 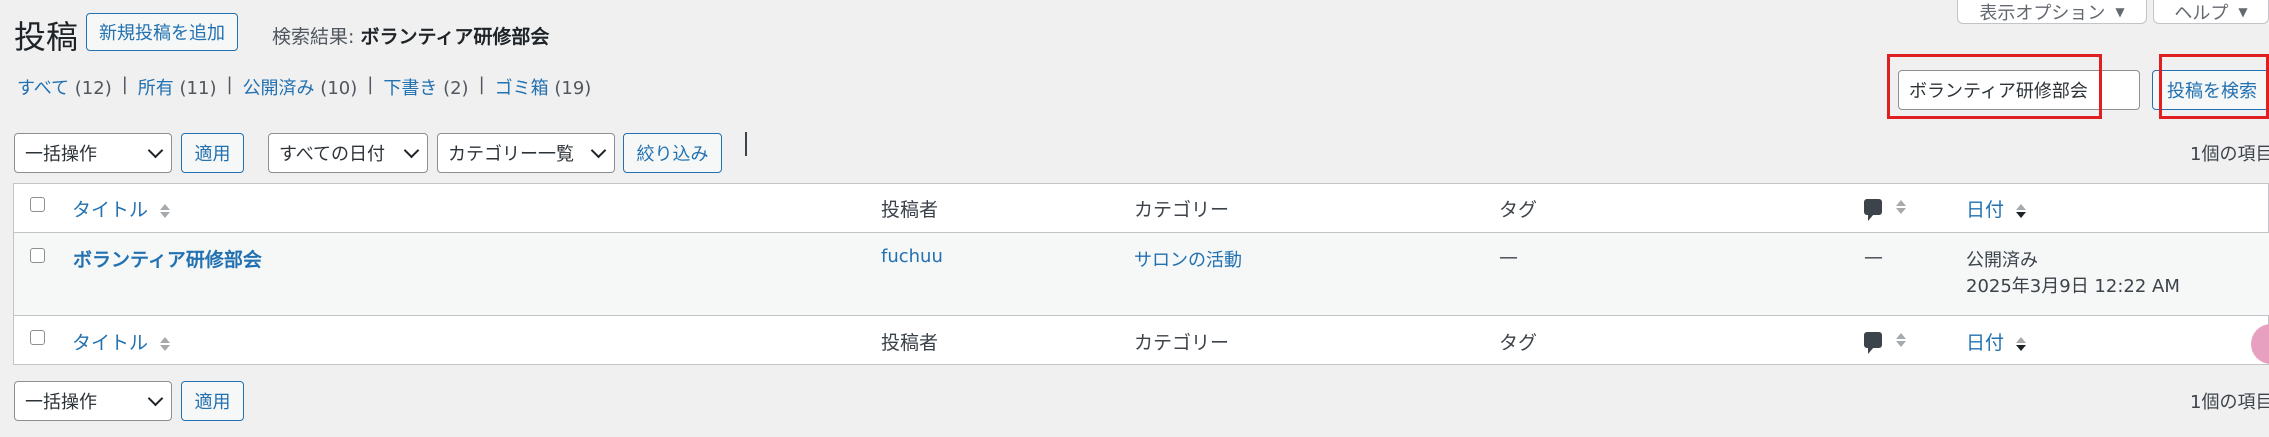 What do you see at coordinates (300, 87) in the screenshot?
I see `view-published-link: 公開済み (10)` at bounding box center [300, 87].